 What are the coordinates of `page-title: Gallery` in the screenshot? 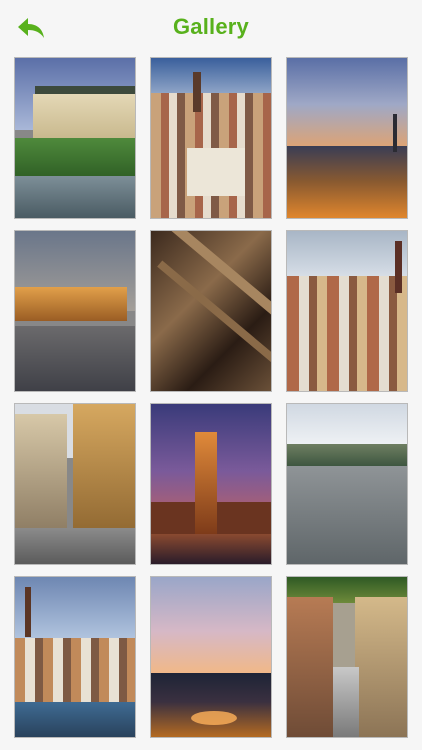 It's located at (210, 26).